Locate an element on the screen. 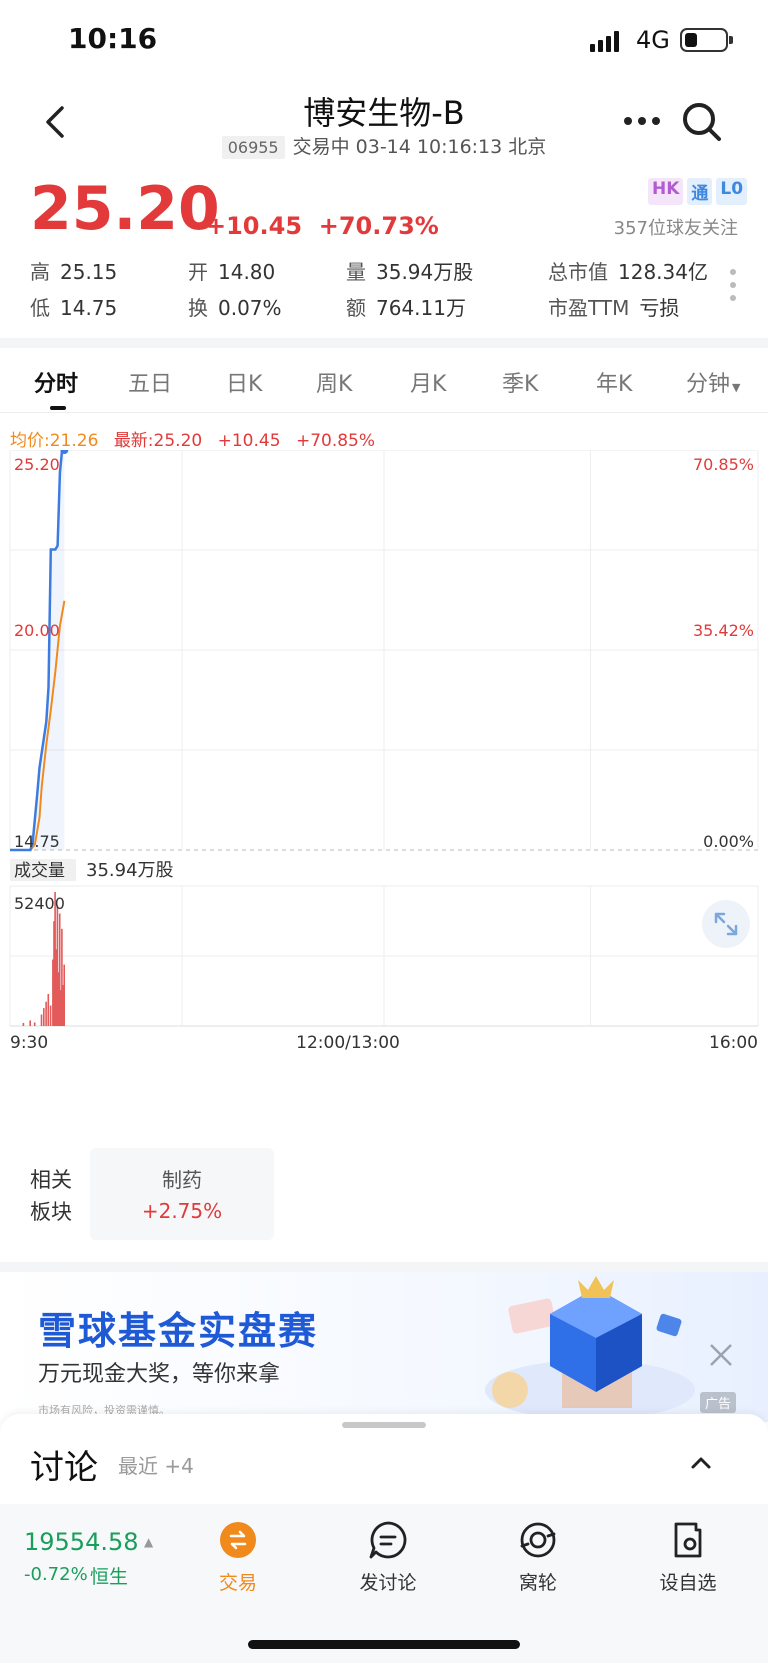 The width and height of the screenshot is (768, 1663). chart-info-line: 均价:21.26 最新:25.20 +10.45 +70.85% is located at coordinates (192, 438).